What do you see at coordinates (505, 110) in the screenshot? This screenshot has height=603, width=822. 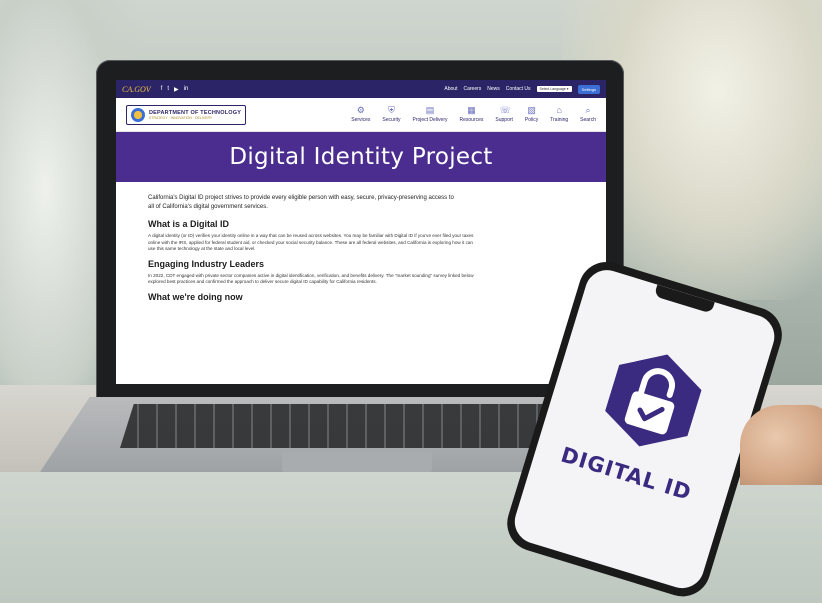 I see `support-icon: ☏` at bounding box center [505, 110].